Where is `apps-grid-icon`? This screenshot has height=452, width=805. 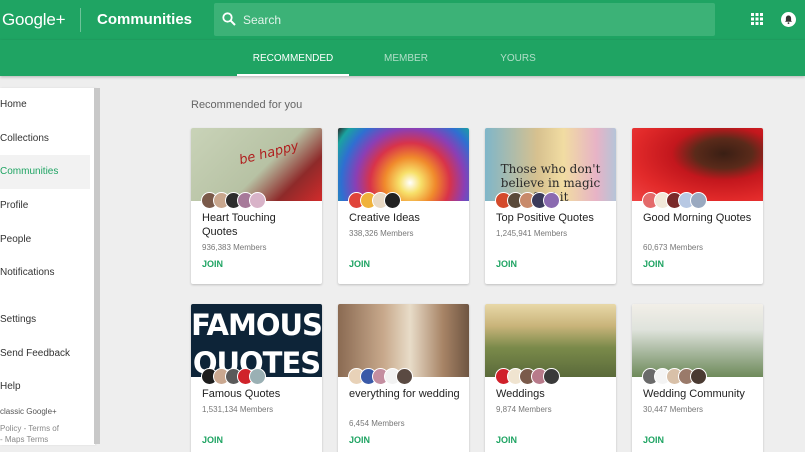
apps-grid-icon is located at coordinates (757, 19).